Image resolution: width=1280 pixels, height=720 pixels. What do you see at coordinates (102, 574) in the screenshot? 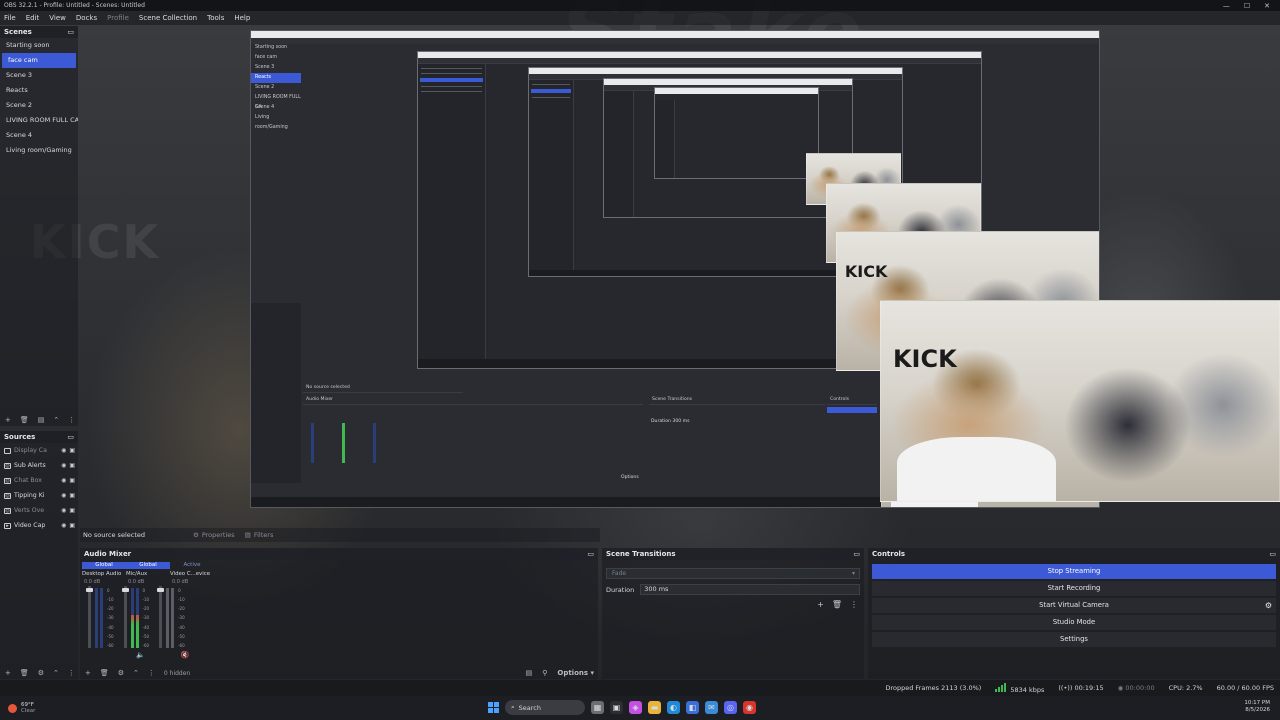
I see `channel-desktop-audio: Desktop Audio` at bounding box center [102, 574].